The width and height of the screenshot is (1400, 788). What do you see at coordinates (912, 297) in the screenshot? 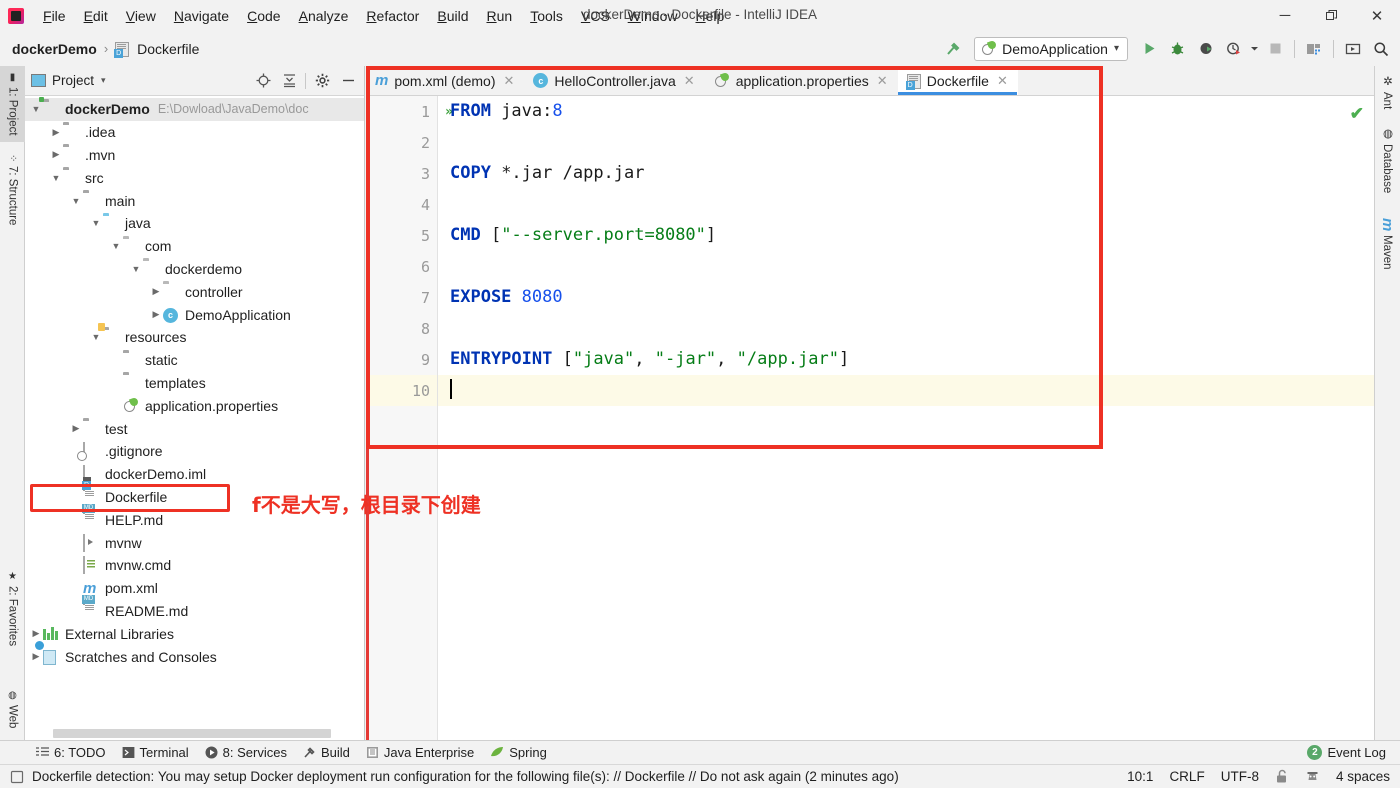
I see `code-line: EXPOSE 8080` at bounding box center [912, 297].